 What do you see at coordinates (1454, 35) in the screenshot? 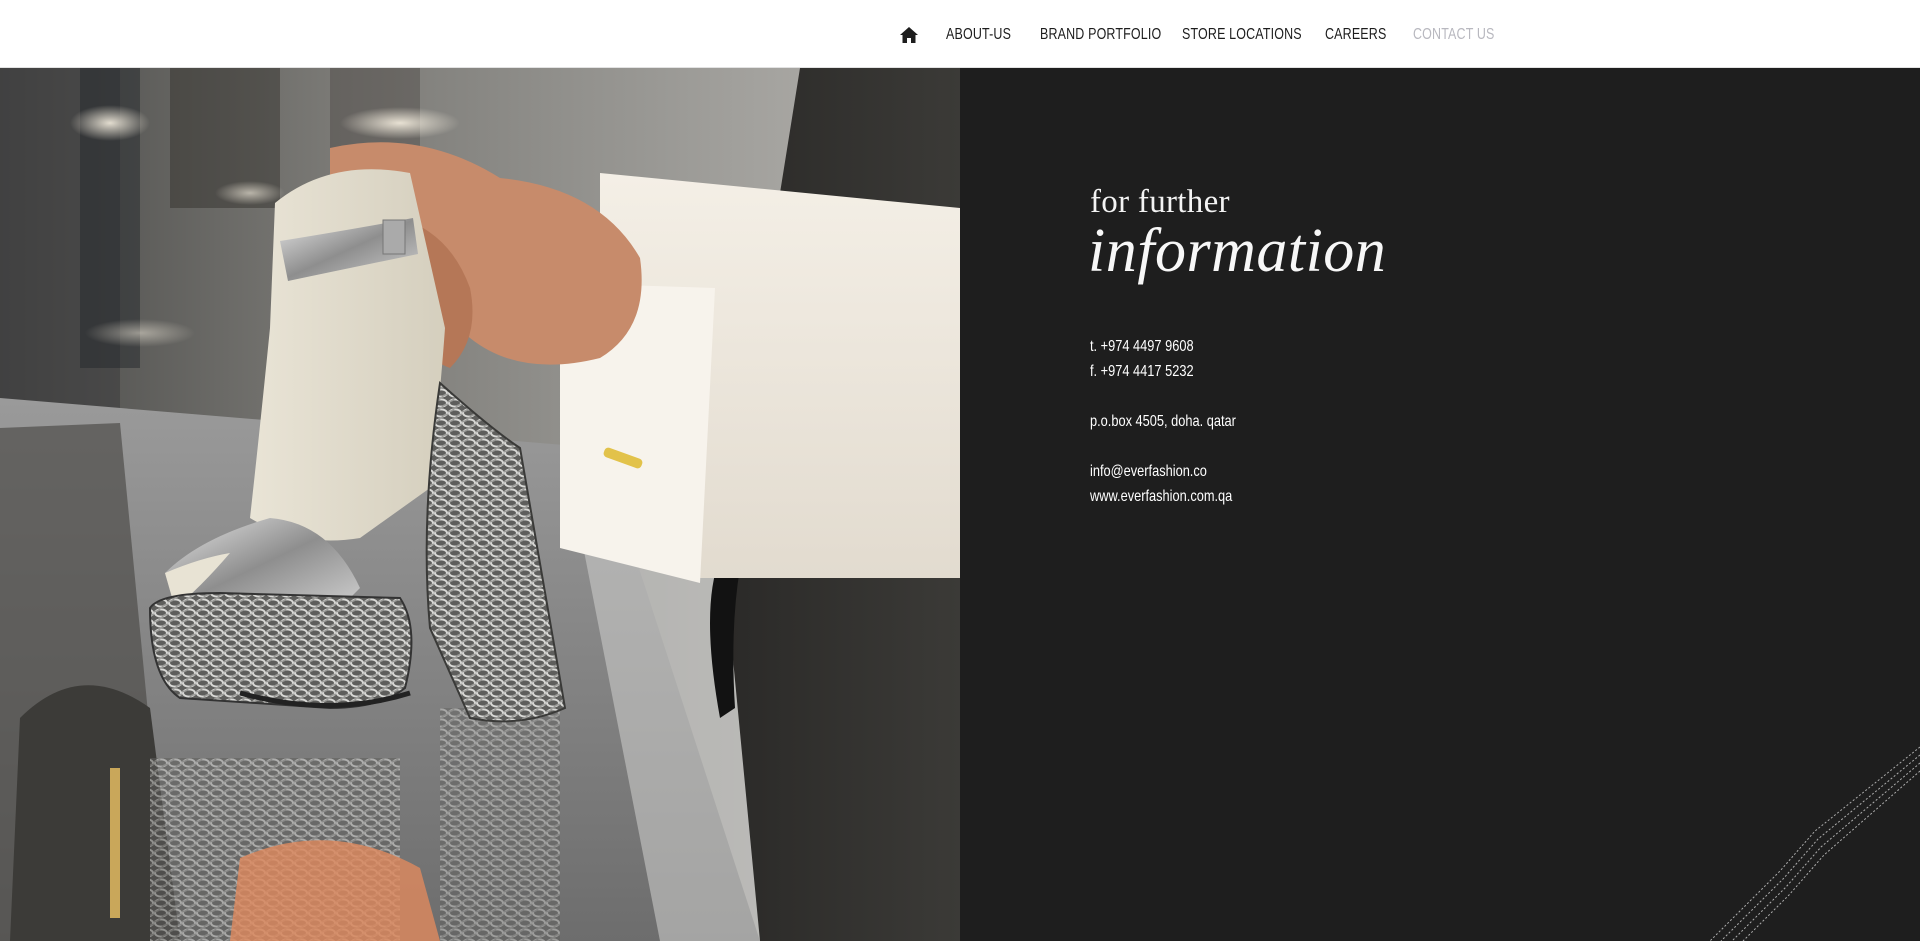
I see `nav-item-contact-us: CONTACT US` at bounding box center [1454, 35].